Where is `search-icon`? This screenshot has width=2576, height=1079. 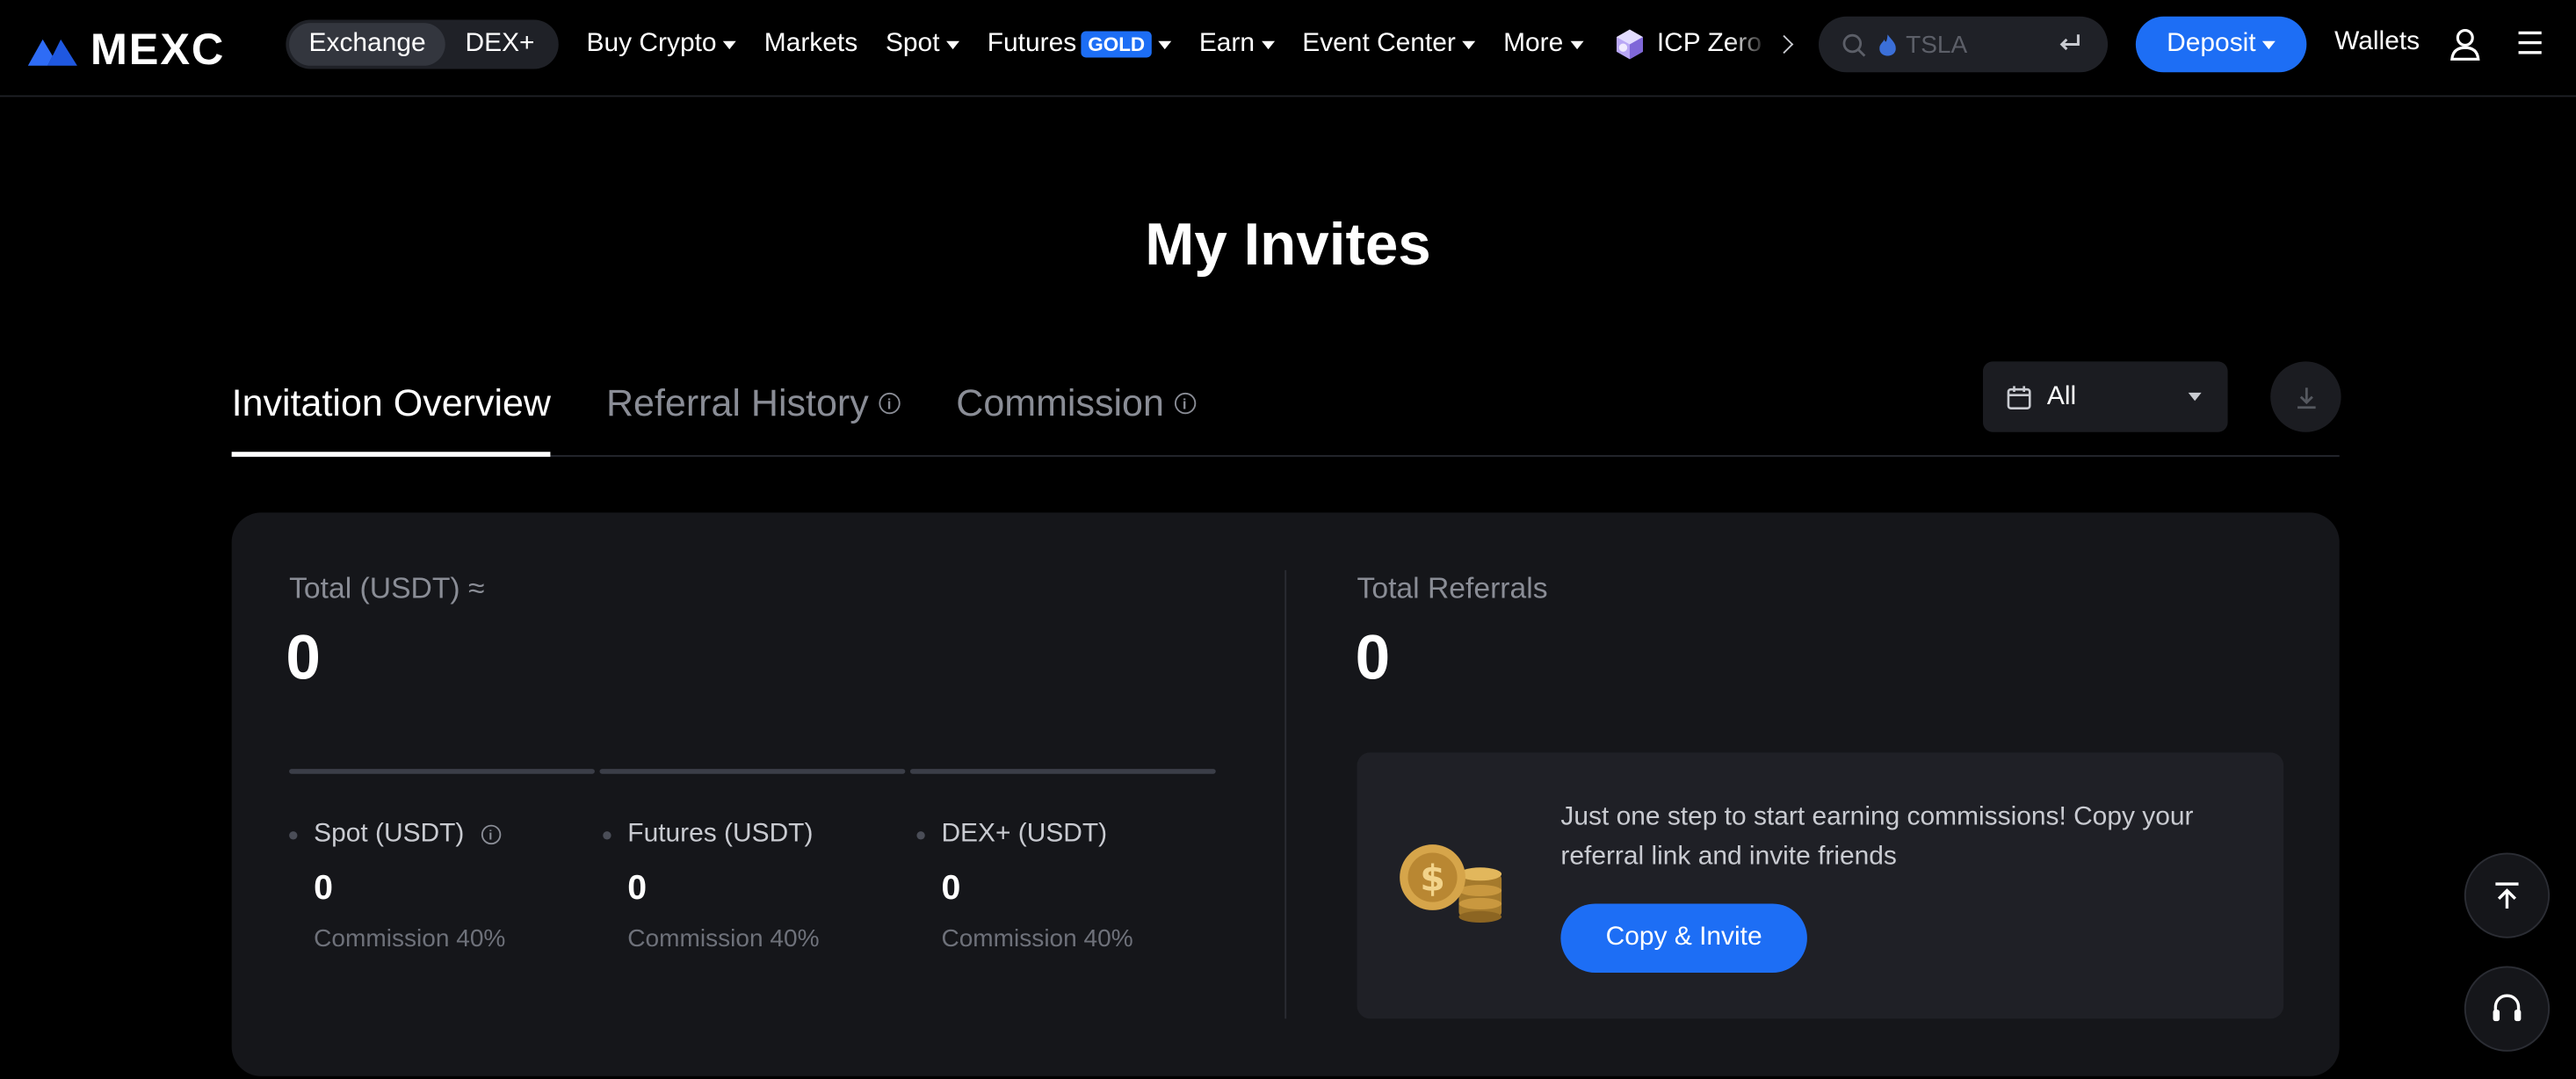
search-icon is located at coordinates (1854, 44).